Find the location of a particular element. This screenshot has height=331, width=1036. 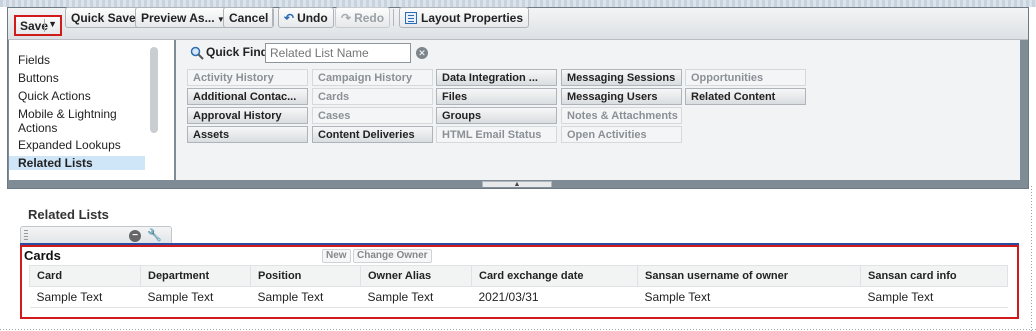

column-header: Sansan card info is located at coordinates (934, 276).